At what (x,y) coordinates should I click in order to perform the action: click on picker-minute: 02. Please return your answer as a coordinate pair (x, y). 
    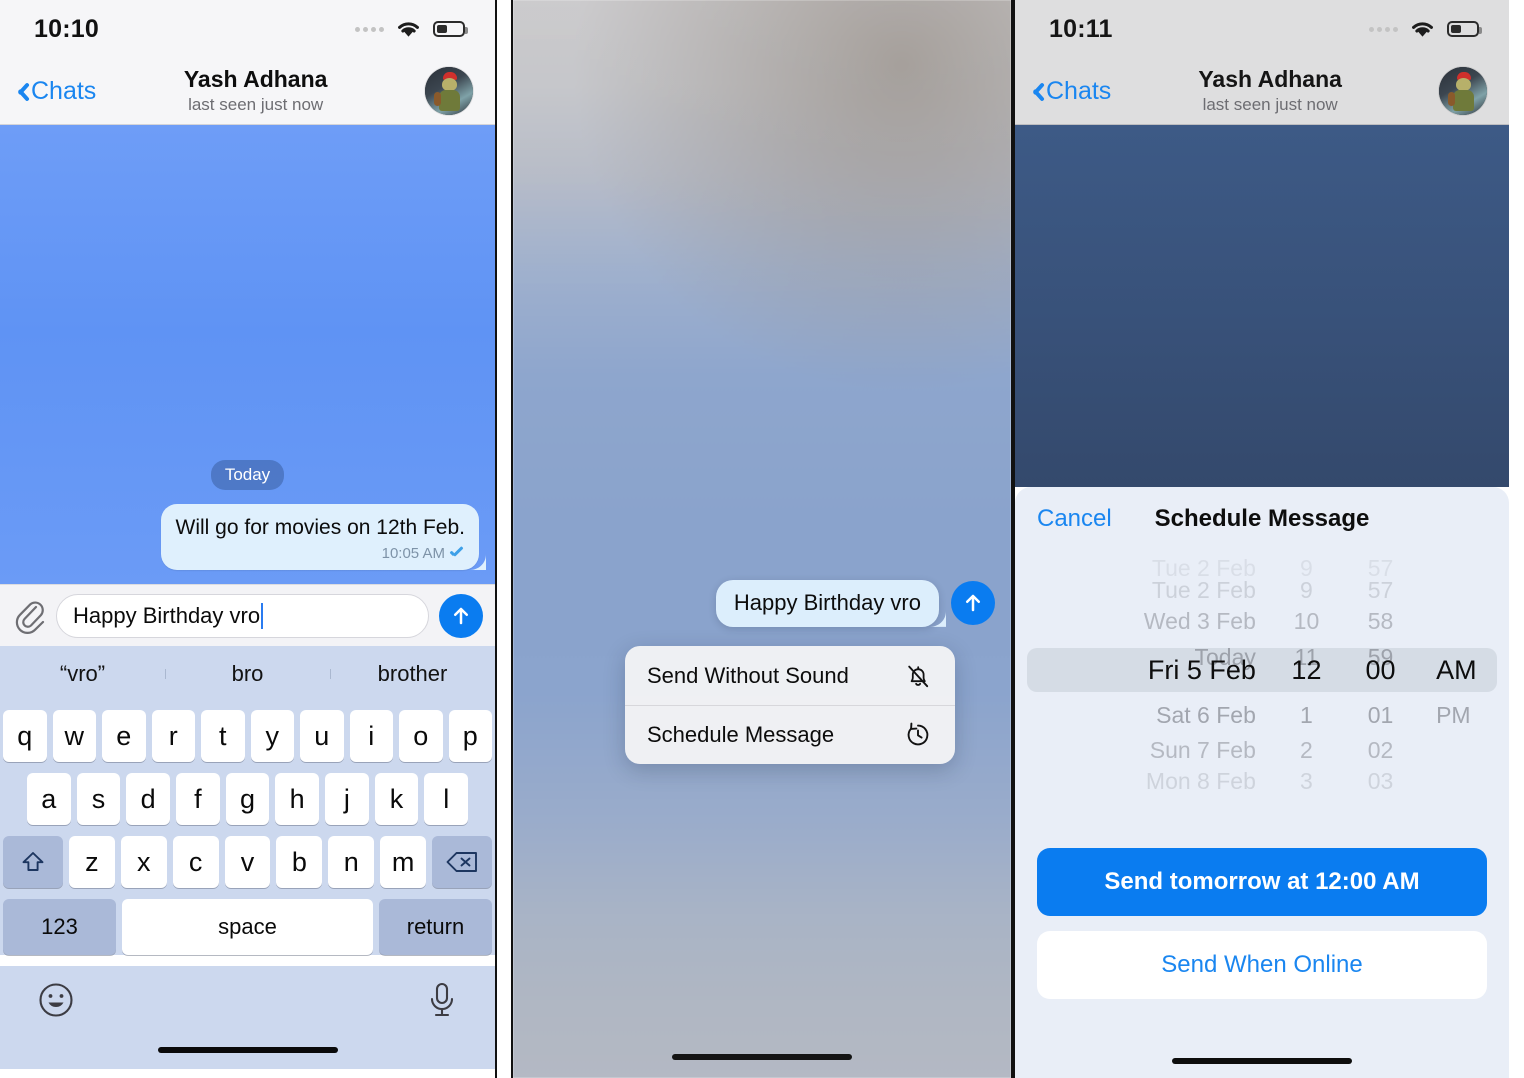
    Looking at the image, I should click on (1380, 749).